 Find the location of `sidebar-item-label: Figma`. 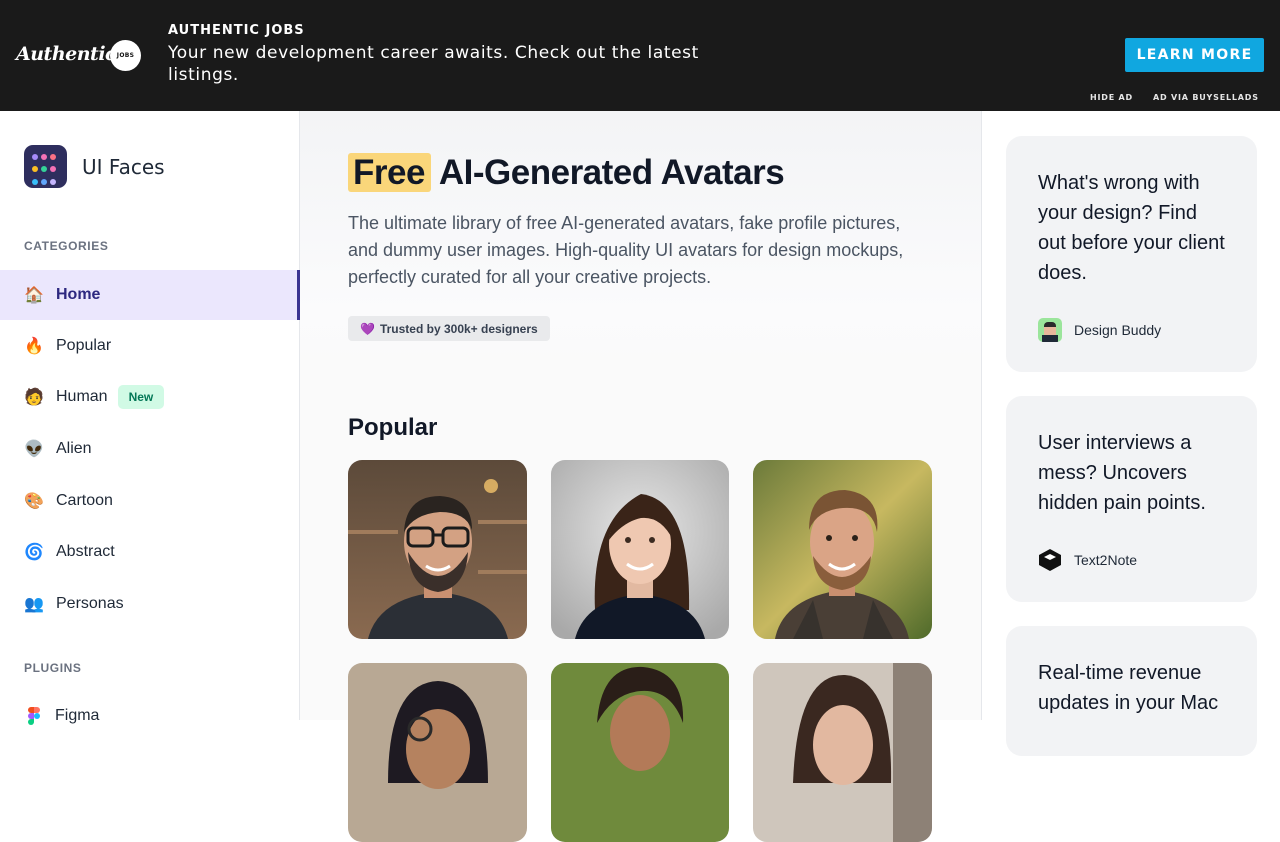

sidebar-item-label: Figma is located at coordinates (77, 715).